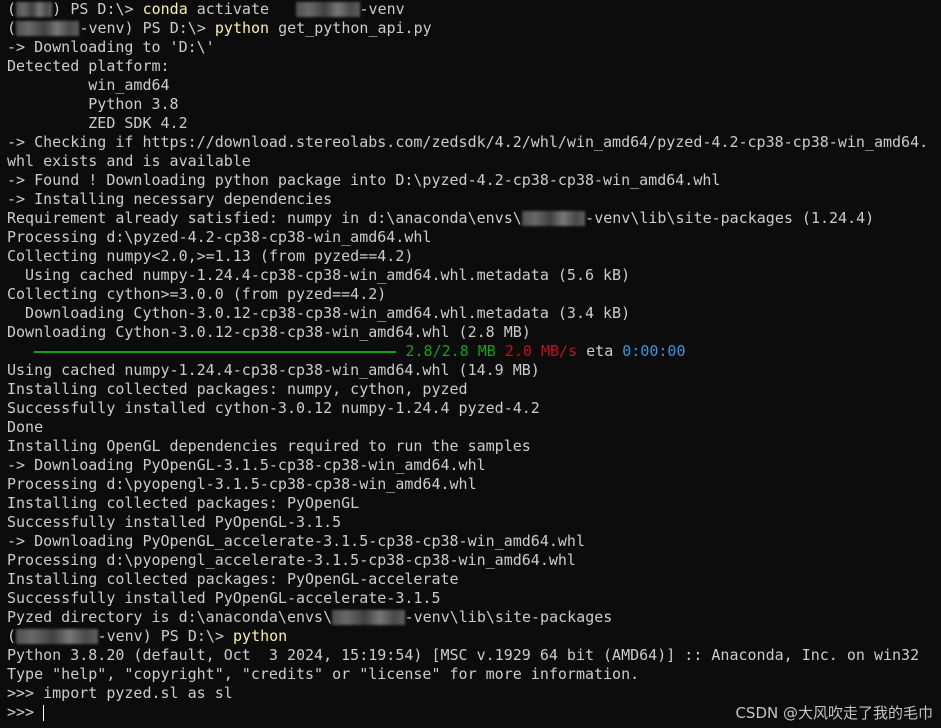  What do you see at coordinates (834, 713) in the screenshot?
I see `watermark: CSDN @大风吹走了我的毛巾` at bounding box center [834, 713].